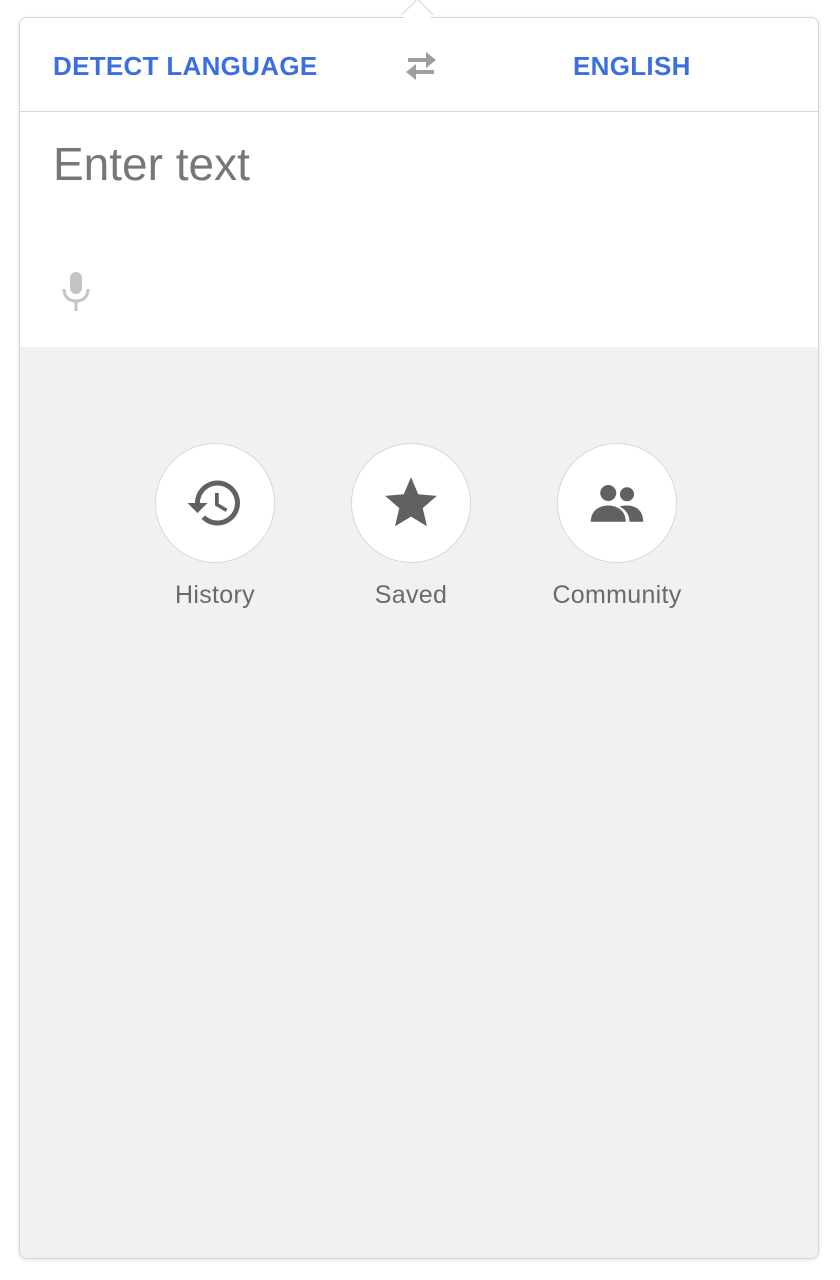 This screenshot has height=1280, width=840. I want to click on history-circle, so click(215, 503).